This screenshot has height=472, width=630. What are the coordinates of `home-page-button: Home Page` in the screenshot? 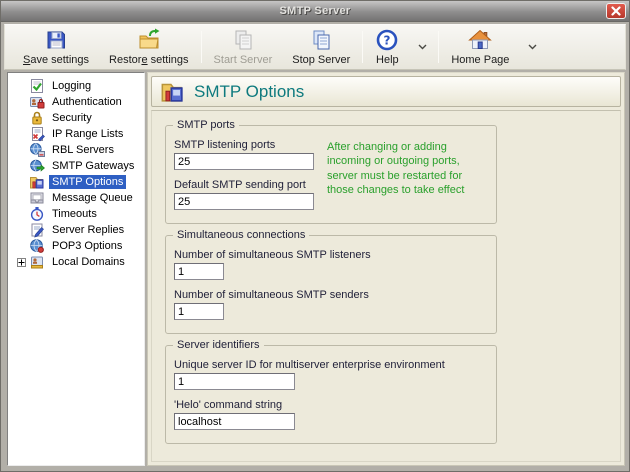 It's located at (480, 47).